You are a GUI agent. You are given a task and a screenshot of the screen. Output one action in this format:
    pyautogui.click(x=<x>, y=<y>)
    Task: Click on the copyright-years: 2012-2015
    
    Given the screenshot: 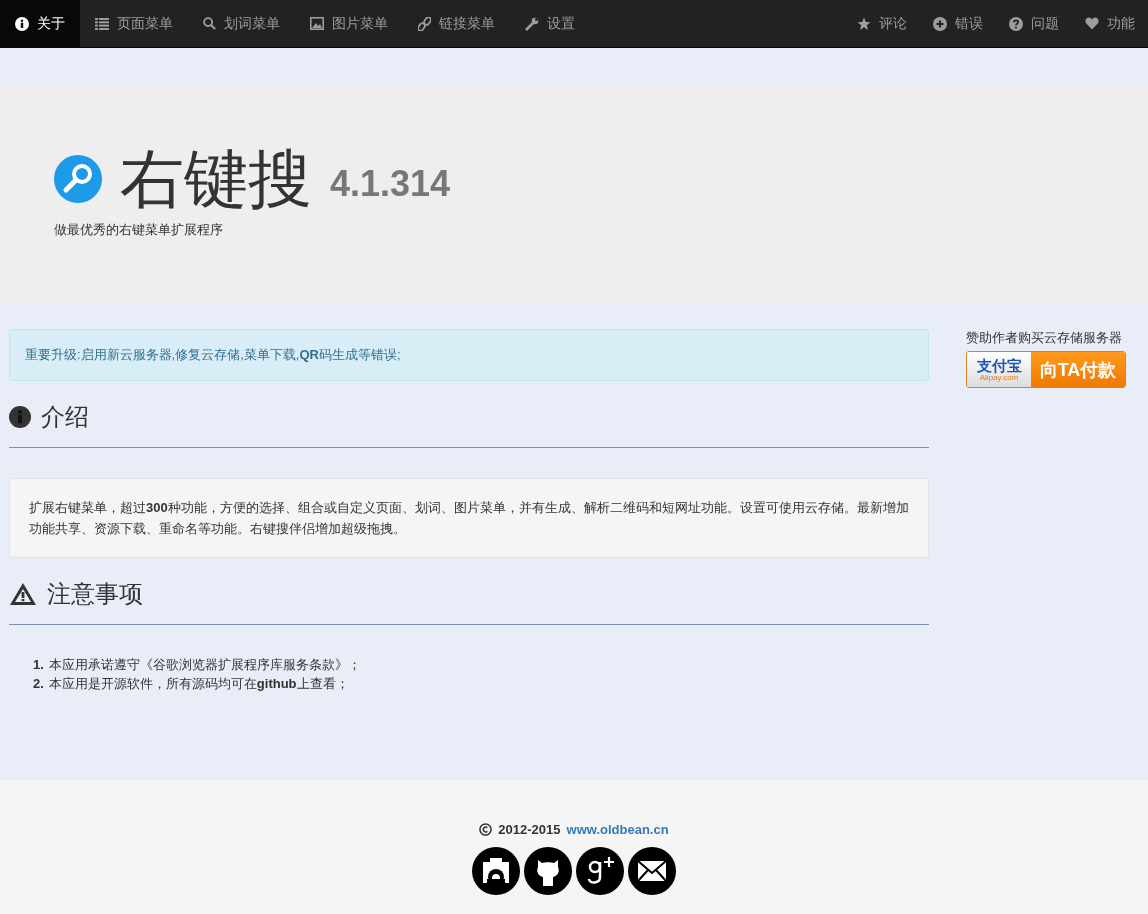 What is the action you would take?
    pyautogui.click(x=529, y=829)
    